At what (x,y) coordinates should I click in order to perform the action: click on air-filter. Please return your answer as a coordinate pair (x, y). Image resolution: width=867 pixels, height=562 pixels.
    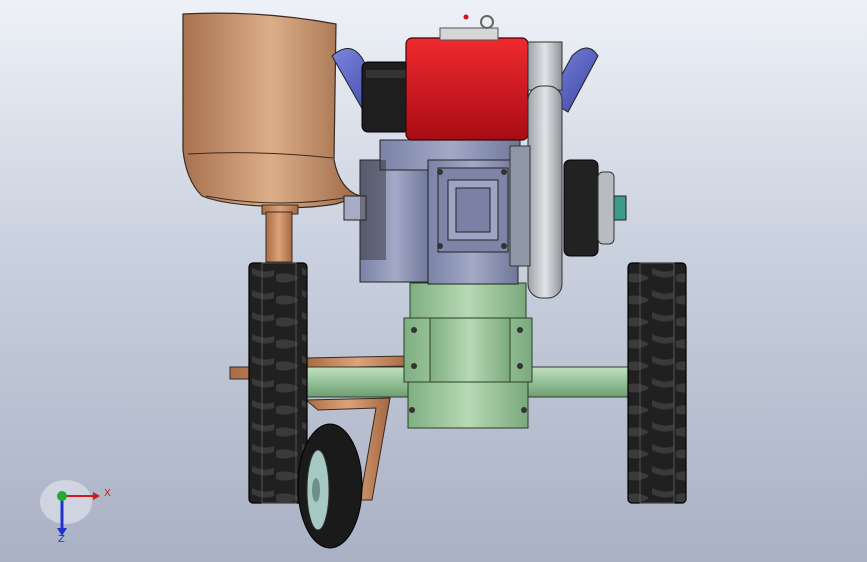
    Looking at the image, I should click on (386, 97).